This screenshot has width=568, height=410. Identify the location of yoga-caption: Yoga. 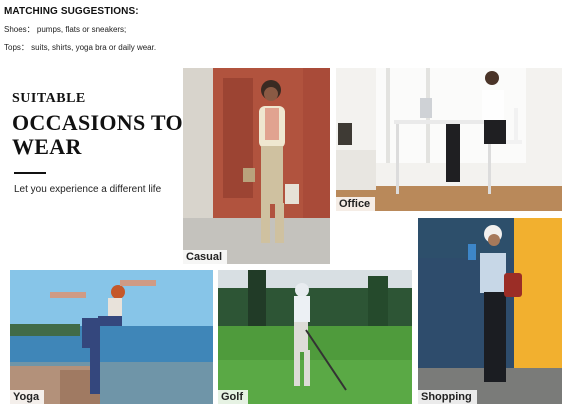
(27, 397).